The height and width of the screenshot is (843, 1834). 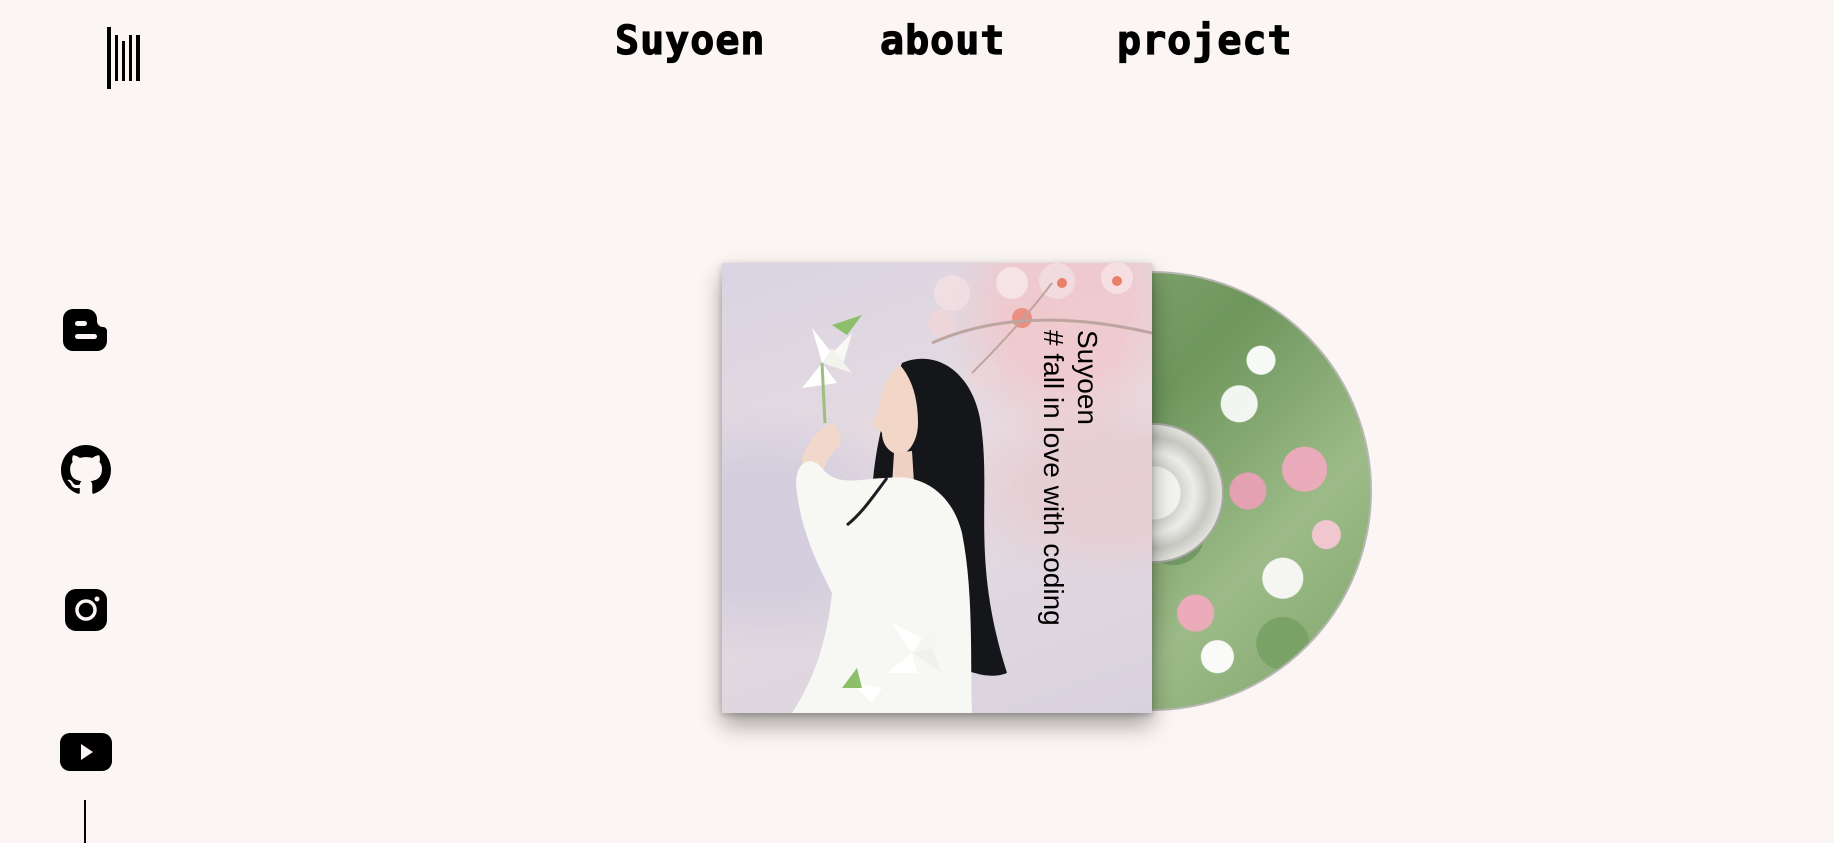 I want to click on nav-link-about: about, so click(x=942, y=40).